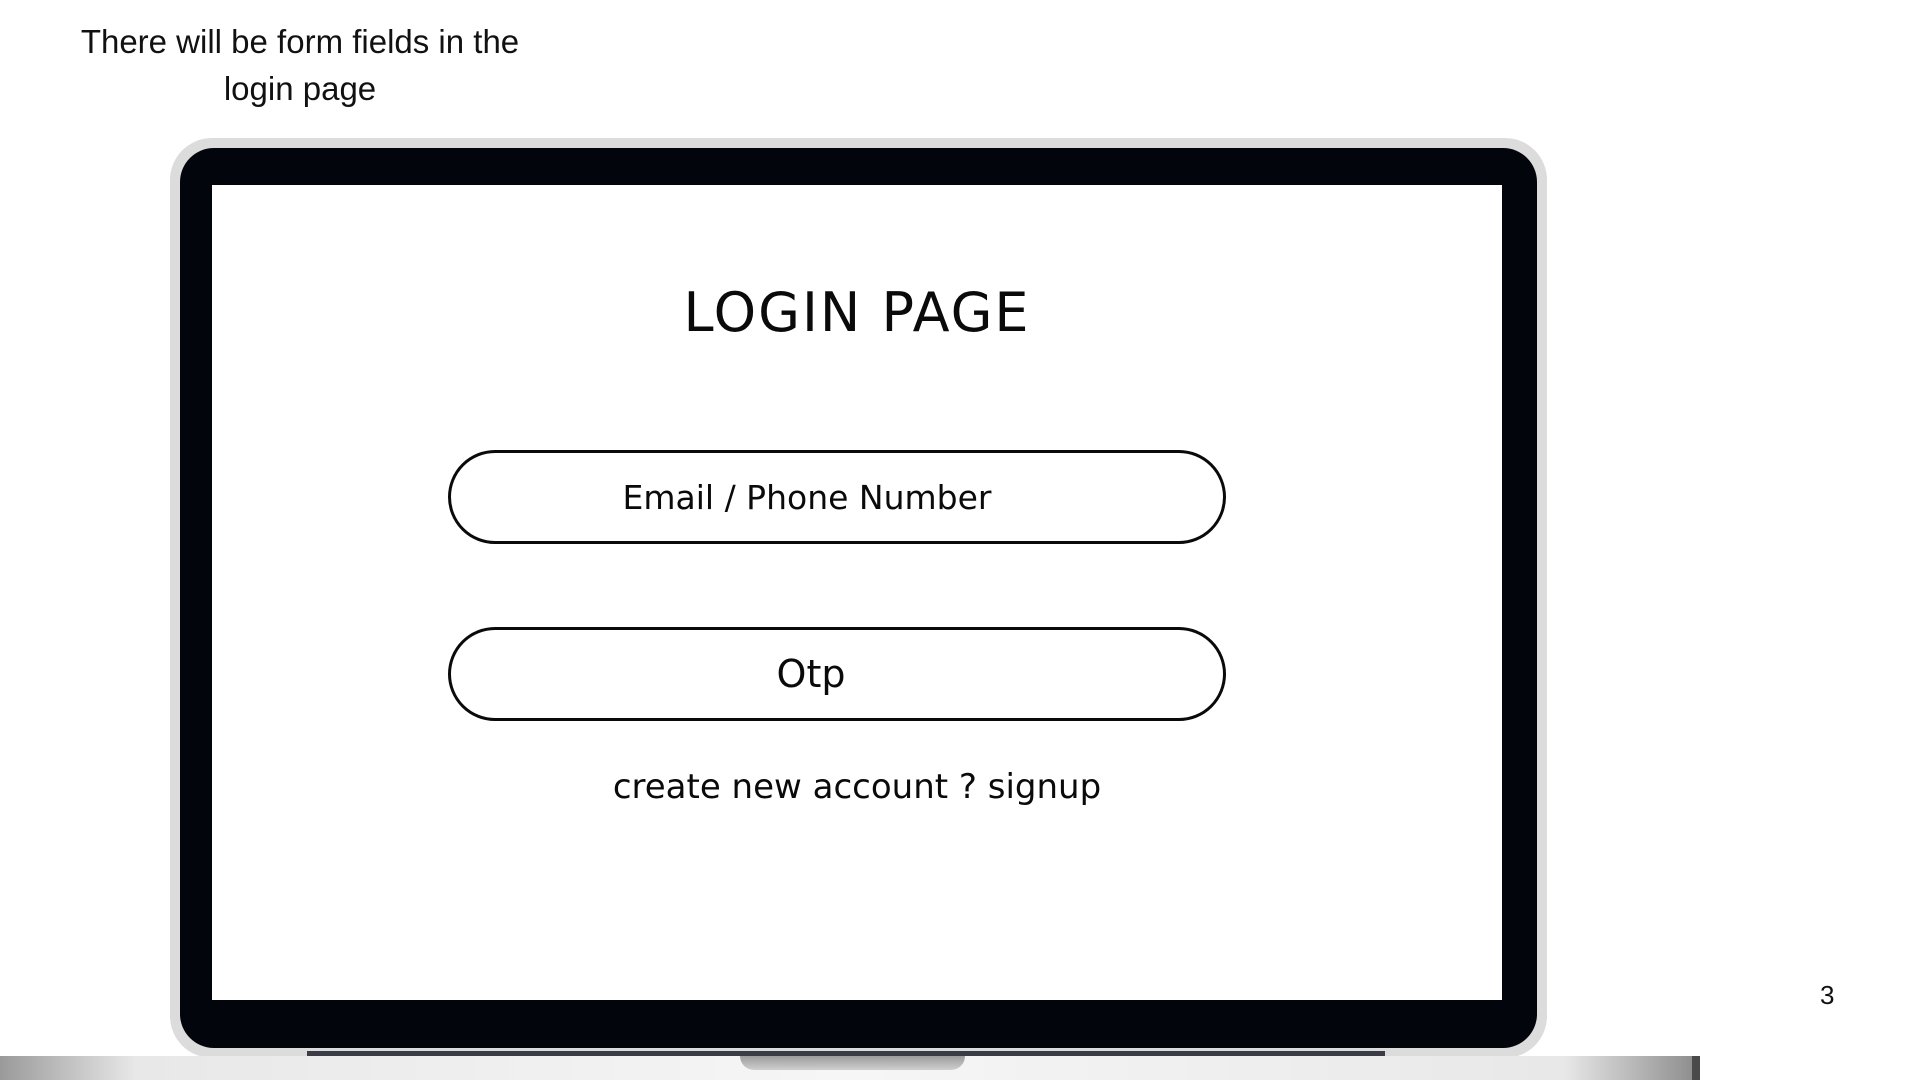  What do you see at coordinates (857, 787) in the screenshot?
I see `signup-link: create new account ? signup` at bounding box center [857, 787].